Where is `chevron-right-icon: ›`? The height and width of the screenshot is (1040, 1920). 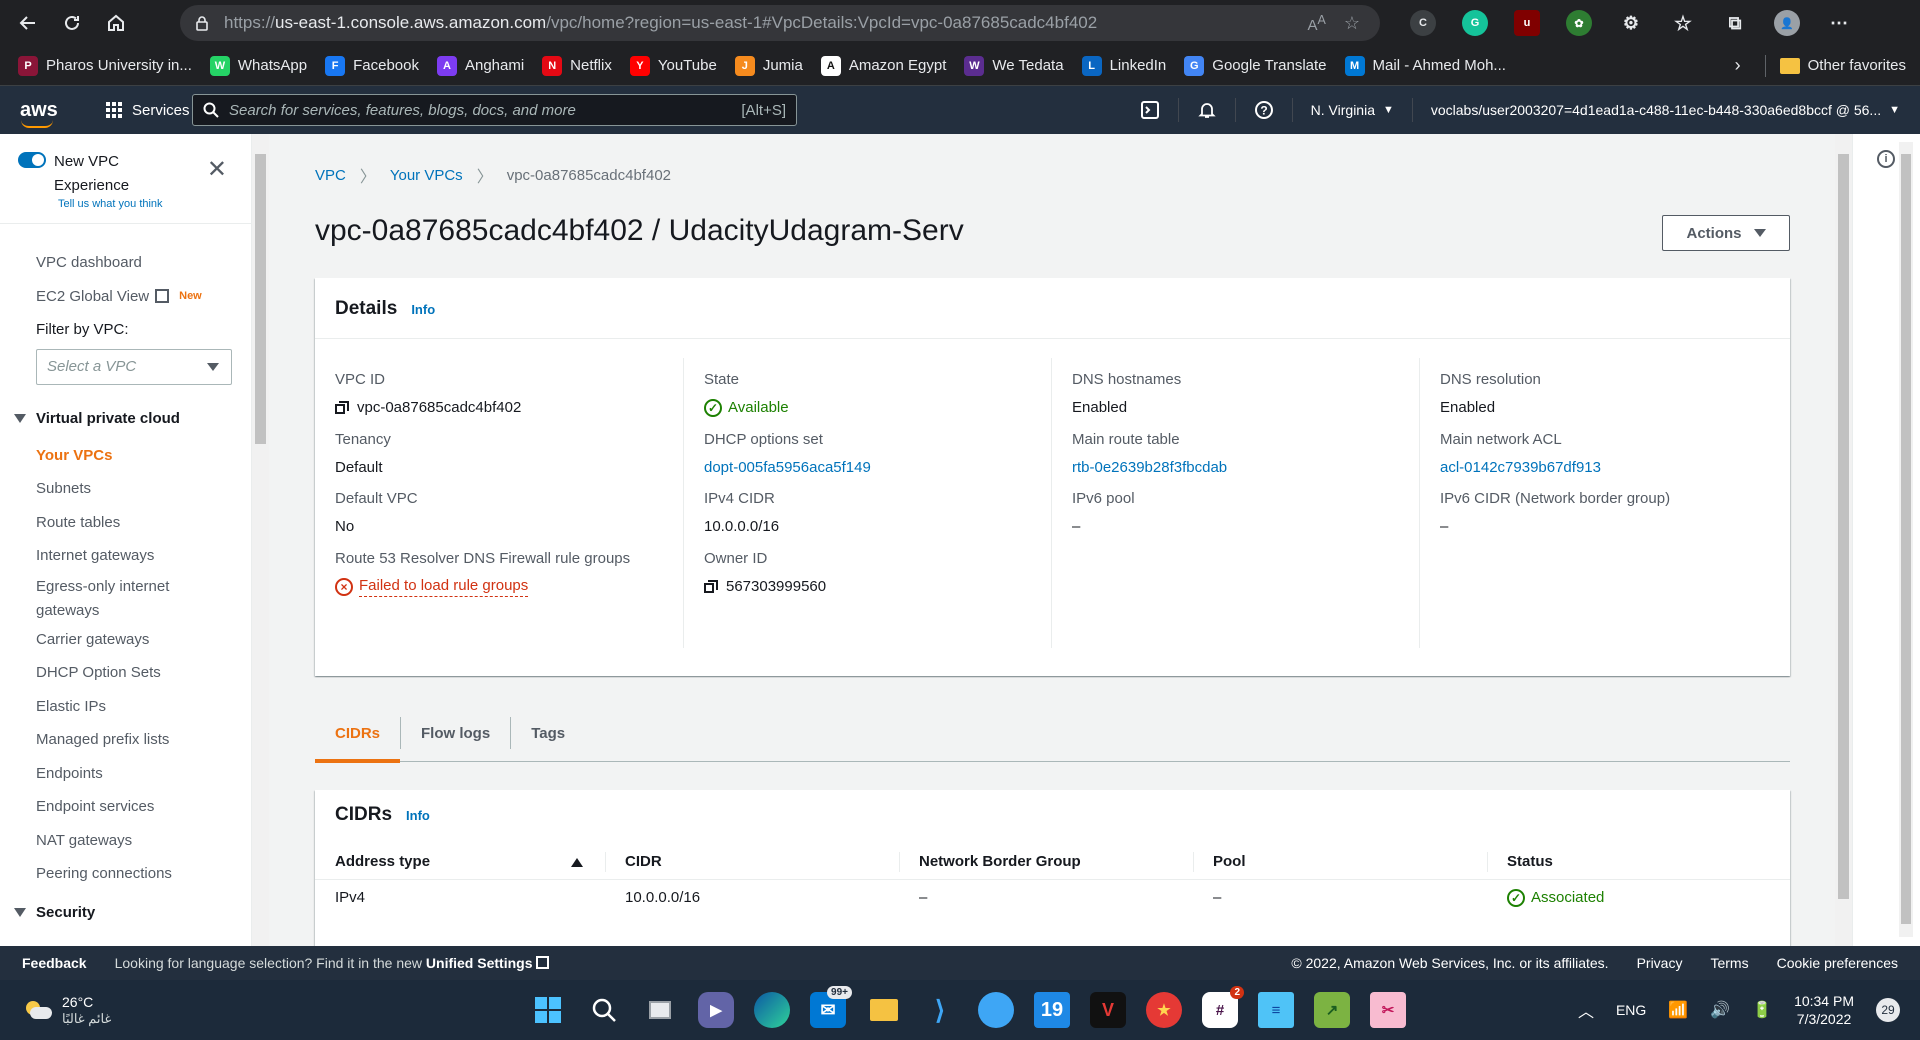
chevron-right-icon: › is located at coordinates (1738, 65).